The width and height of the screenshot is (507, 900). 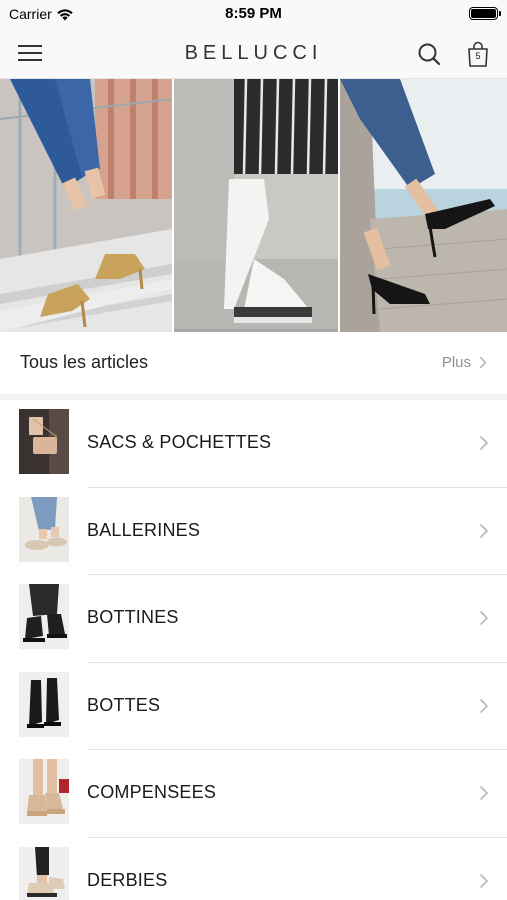 I want to click on all-articles-title: Tous les articles, so click(x=84, y=362).